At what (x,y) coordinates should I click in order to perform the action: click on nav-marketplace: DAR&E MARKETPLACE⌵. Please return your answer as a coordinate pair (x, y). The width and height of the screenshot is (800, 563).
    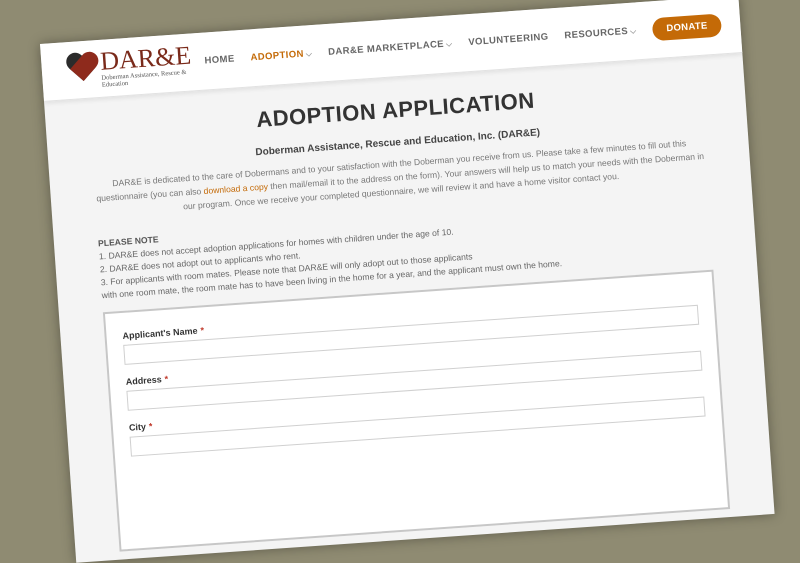
    Looking at the image, I should click on (390, 48).